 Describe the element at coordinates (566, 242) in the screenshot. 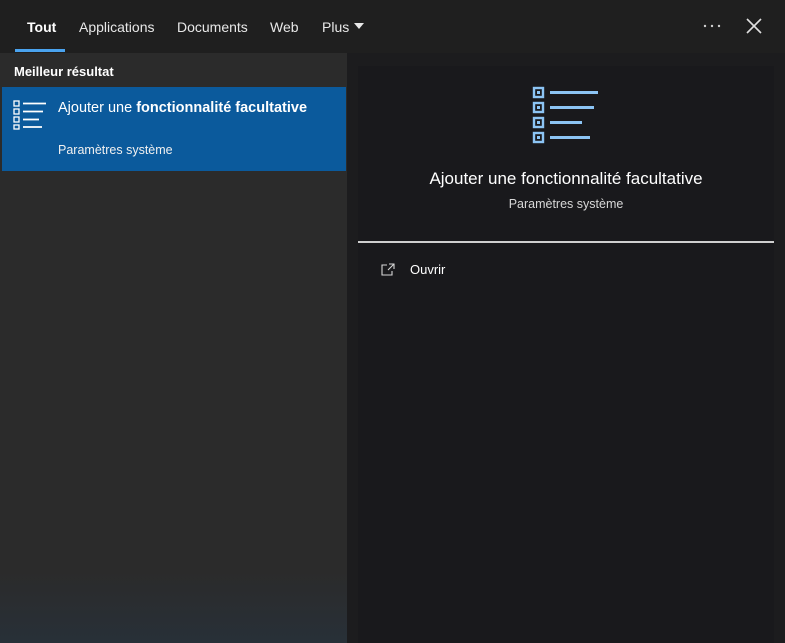

I see `preview-divider` at that location.